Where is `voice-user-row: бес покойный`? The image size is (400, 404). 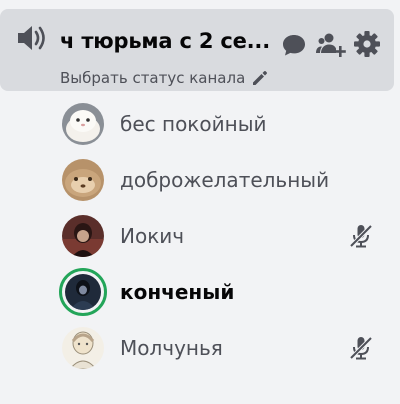 voice-user-row: бес покойный is located at coordinates (227, 123).